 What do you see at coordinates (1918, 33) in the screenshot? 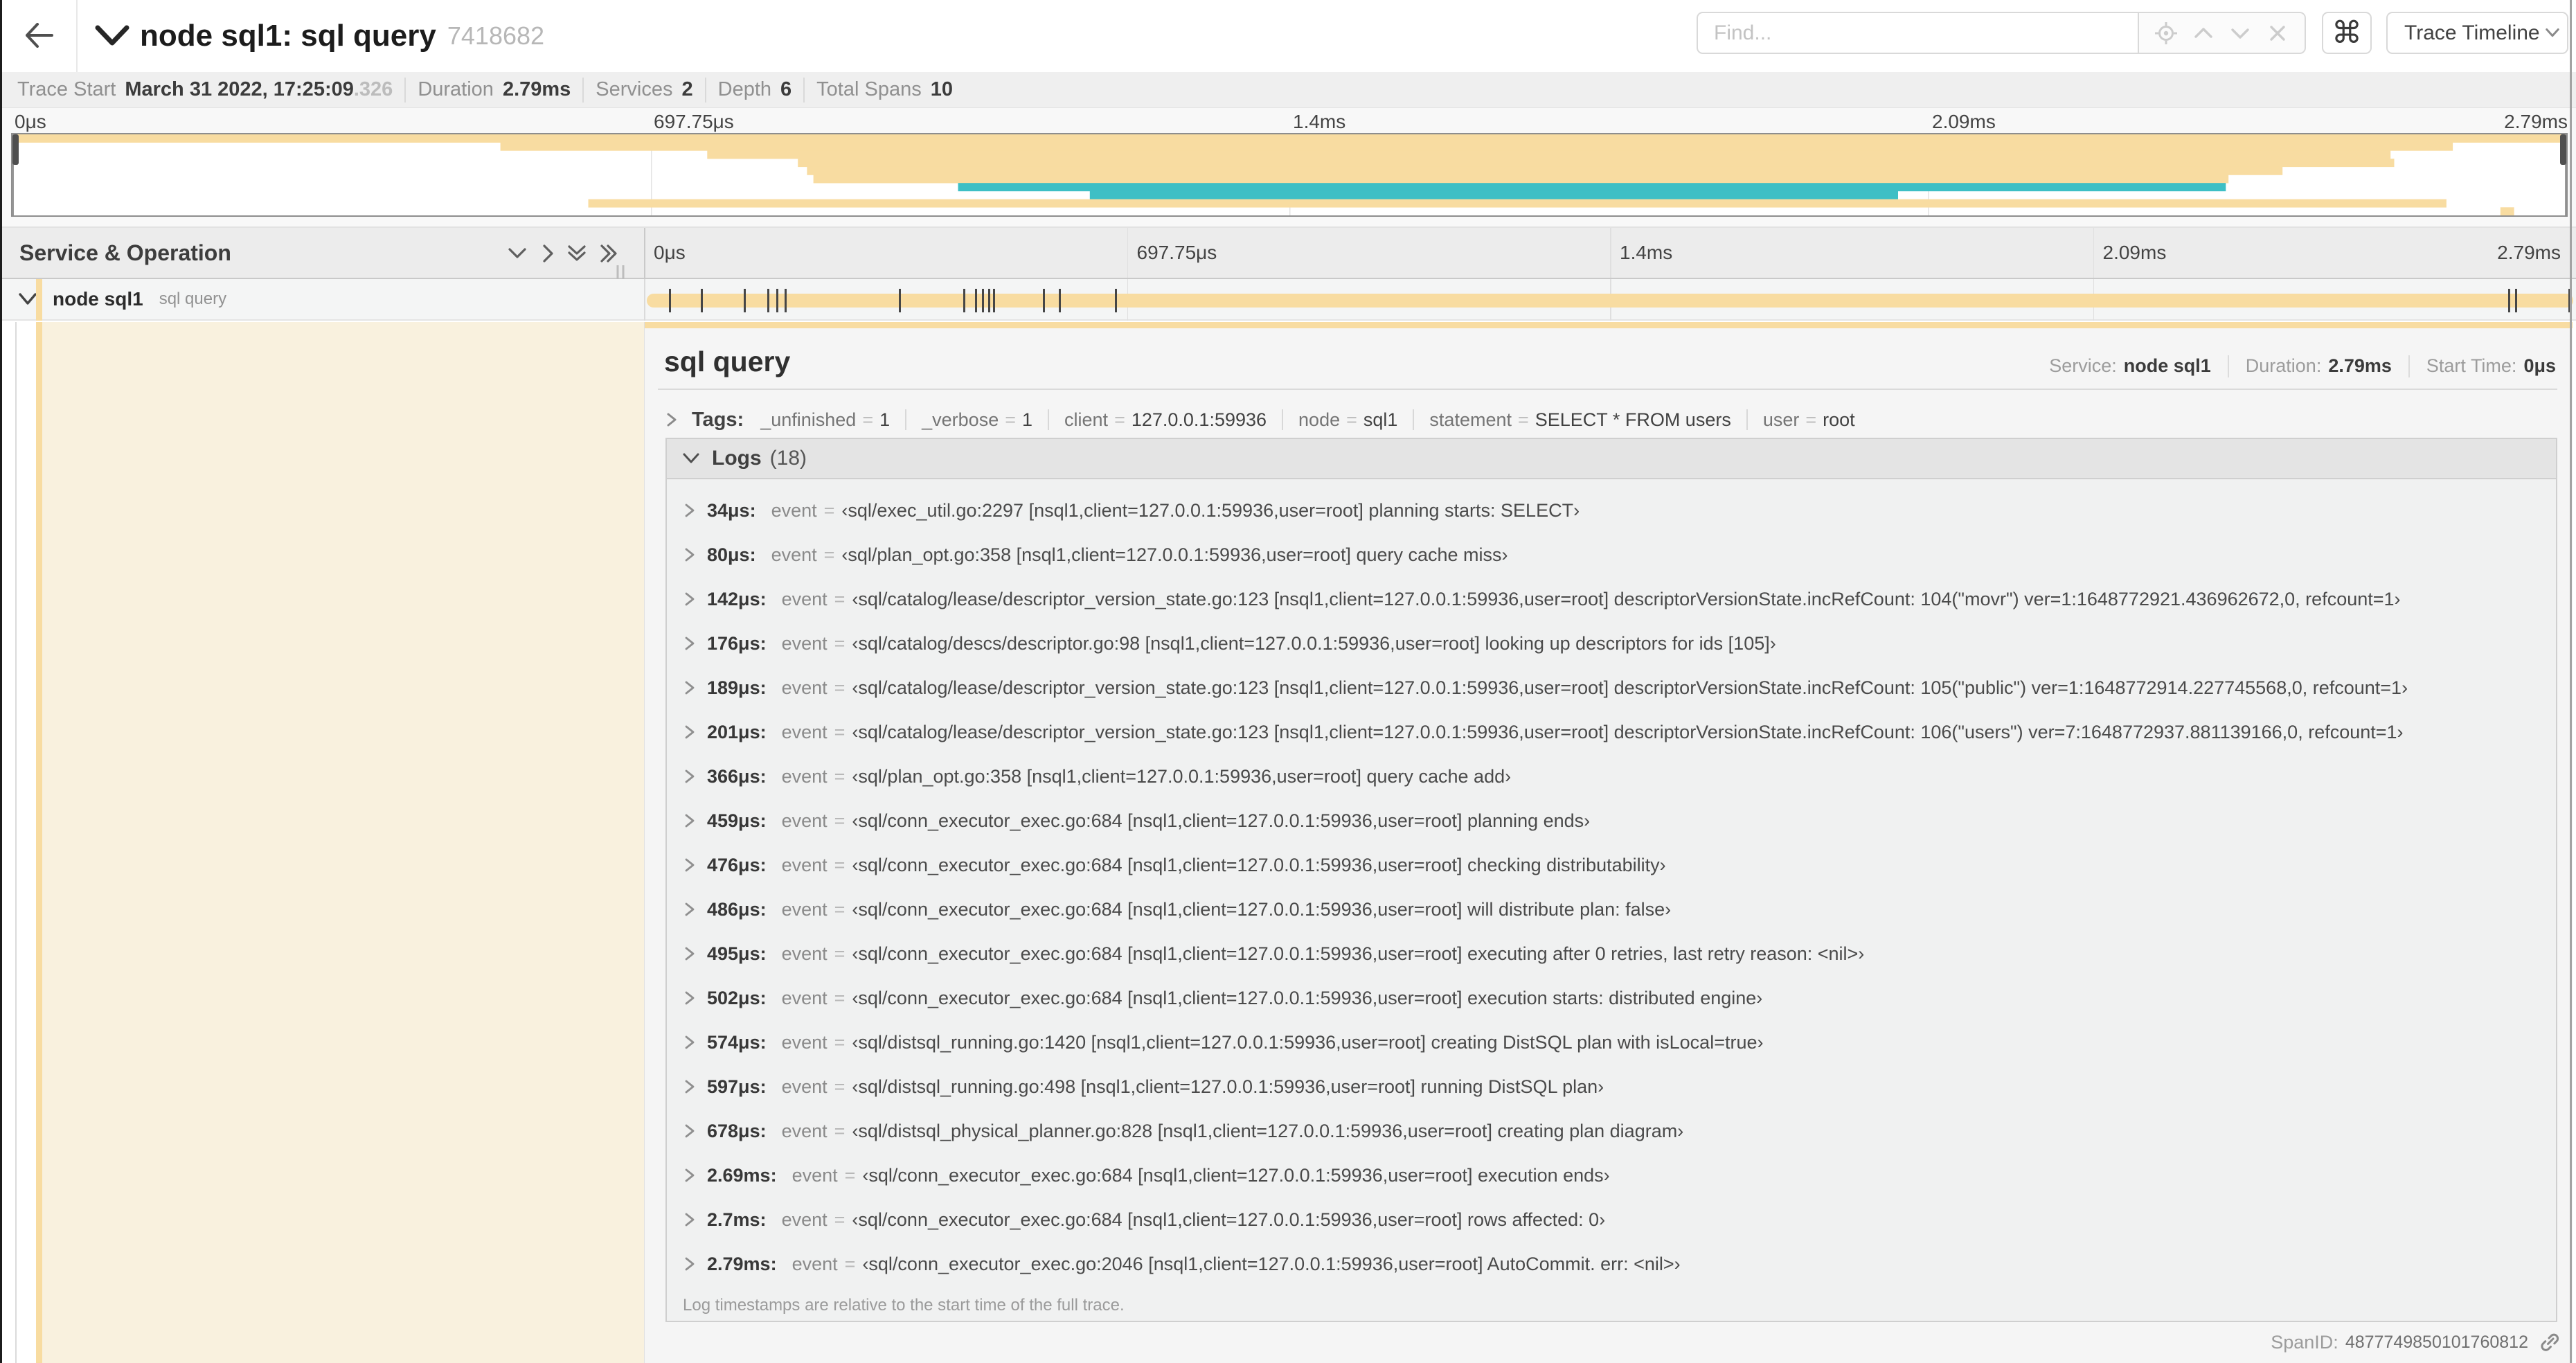
I see `find-input` at bounding box center [1918, 33].